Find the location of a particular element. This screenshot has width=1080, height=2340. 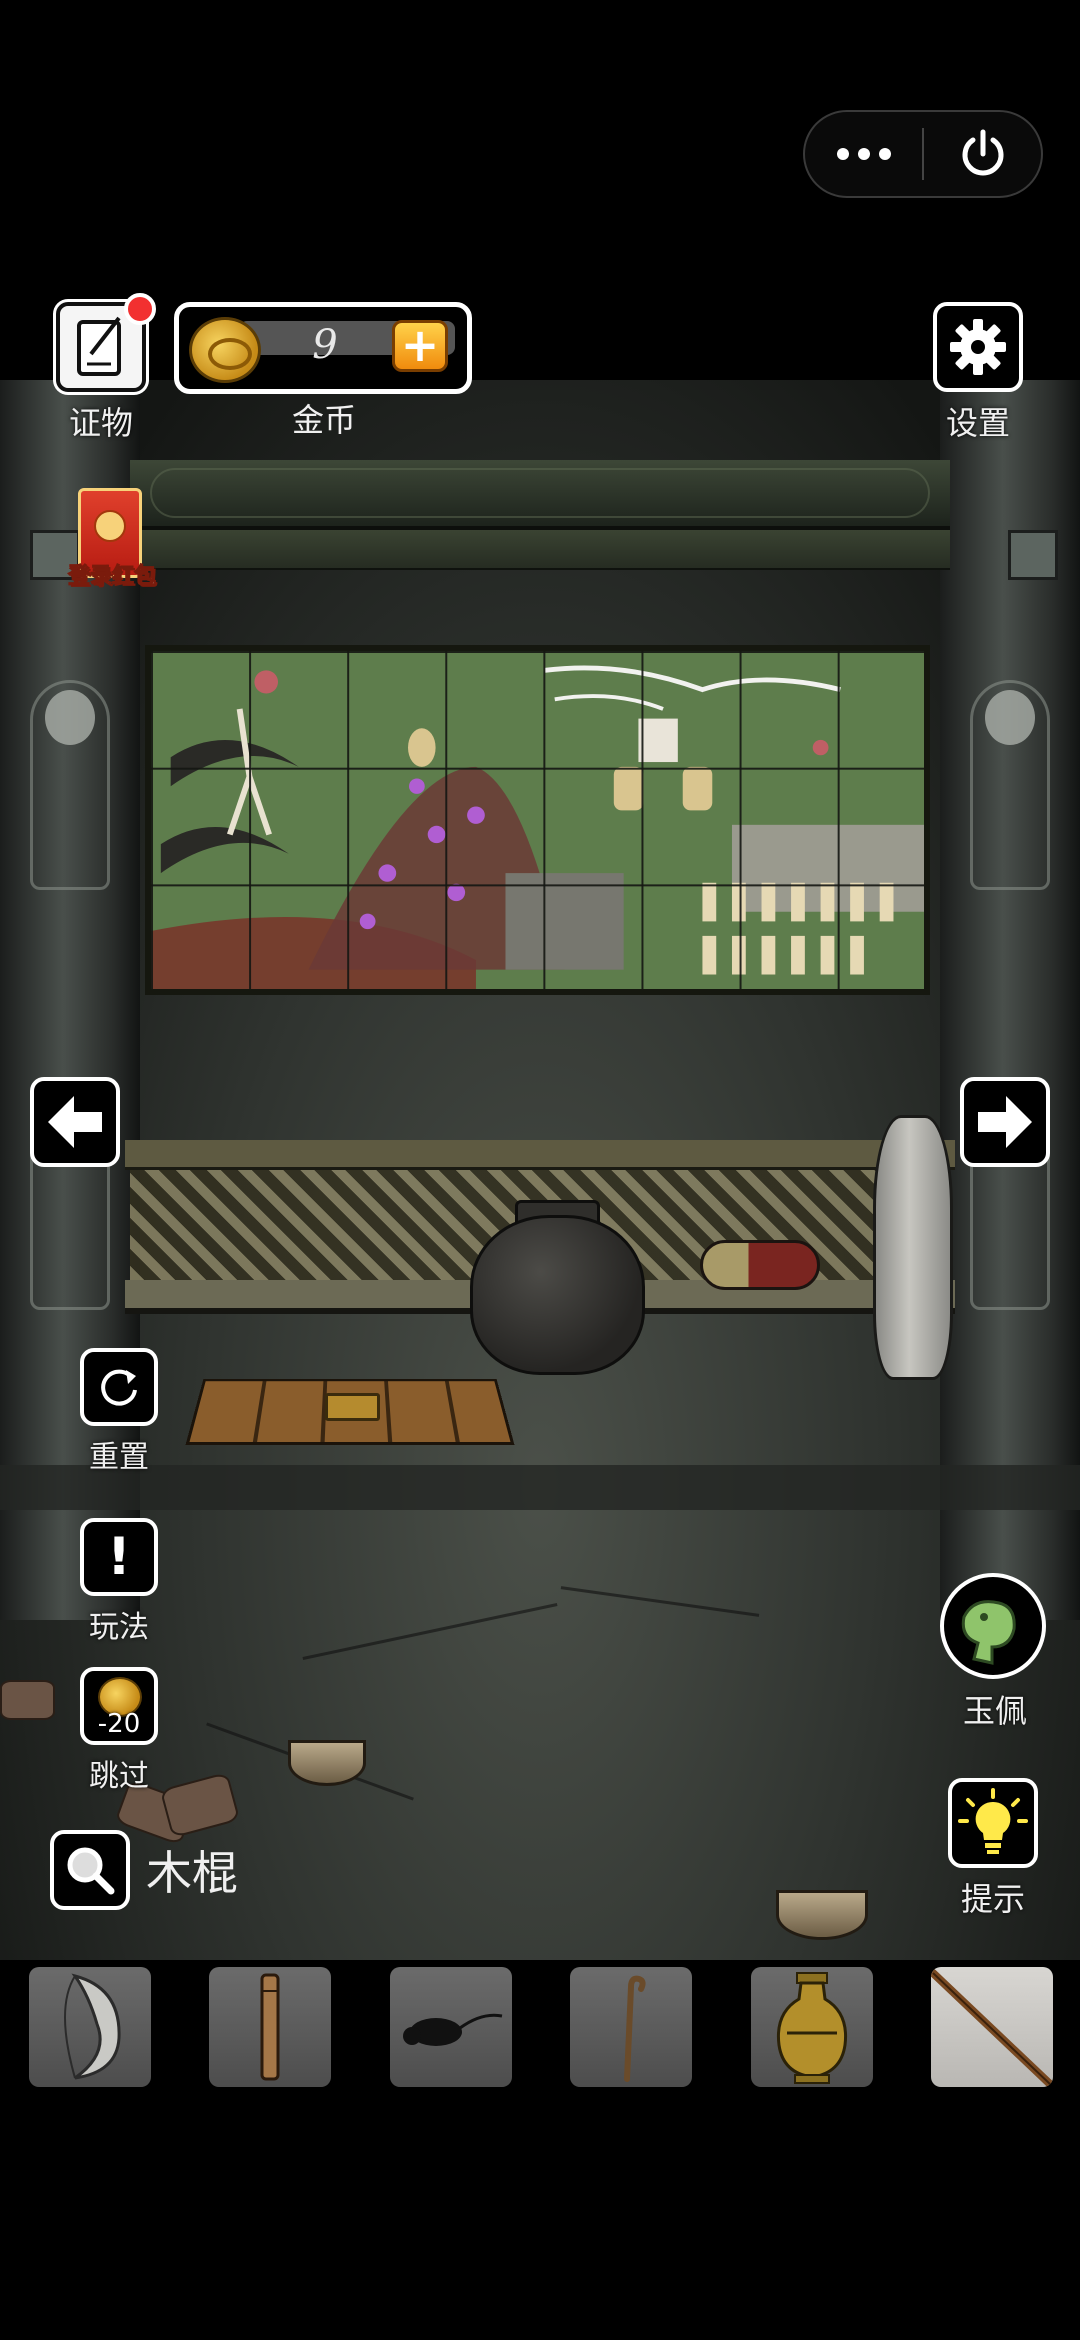

plus-icon: + is located at coordinates (420, 345).